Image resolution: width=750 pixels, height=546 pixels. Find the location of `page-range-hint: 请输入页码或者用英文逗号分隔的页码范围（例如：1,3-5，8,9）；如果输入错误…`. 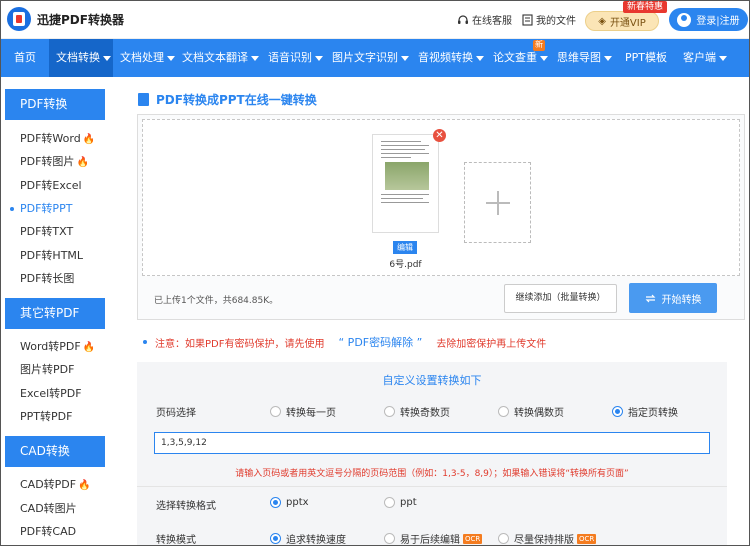

page-range-hint: 请输入页码或者用英文逗号分隔的页码范围（例如：1,3-5，8,9）；如果输入错误… is located at coordinates (432, 474).